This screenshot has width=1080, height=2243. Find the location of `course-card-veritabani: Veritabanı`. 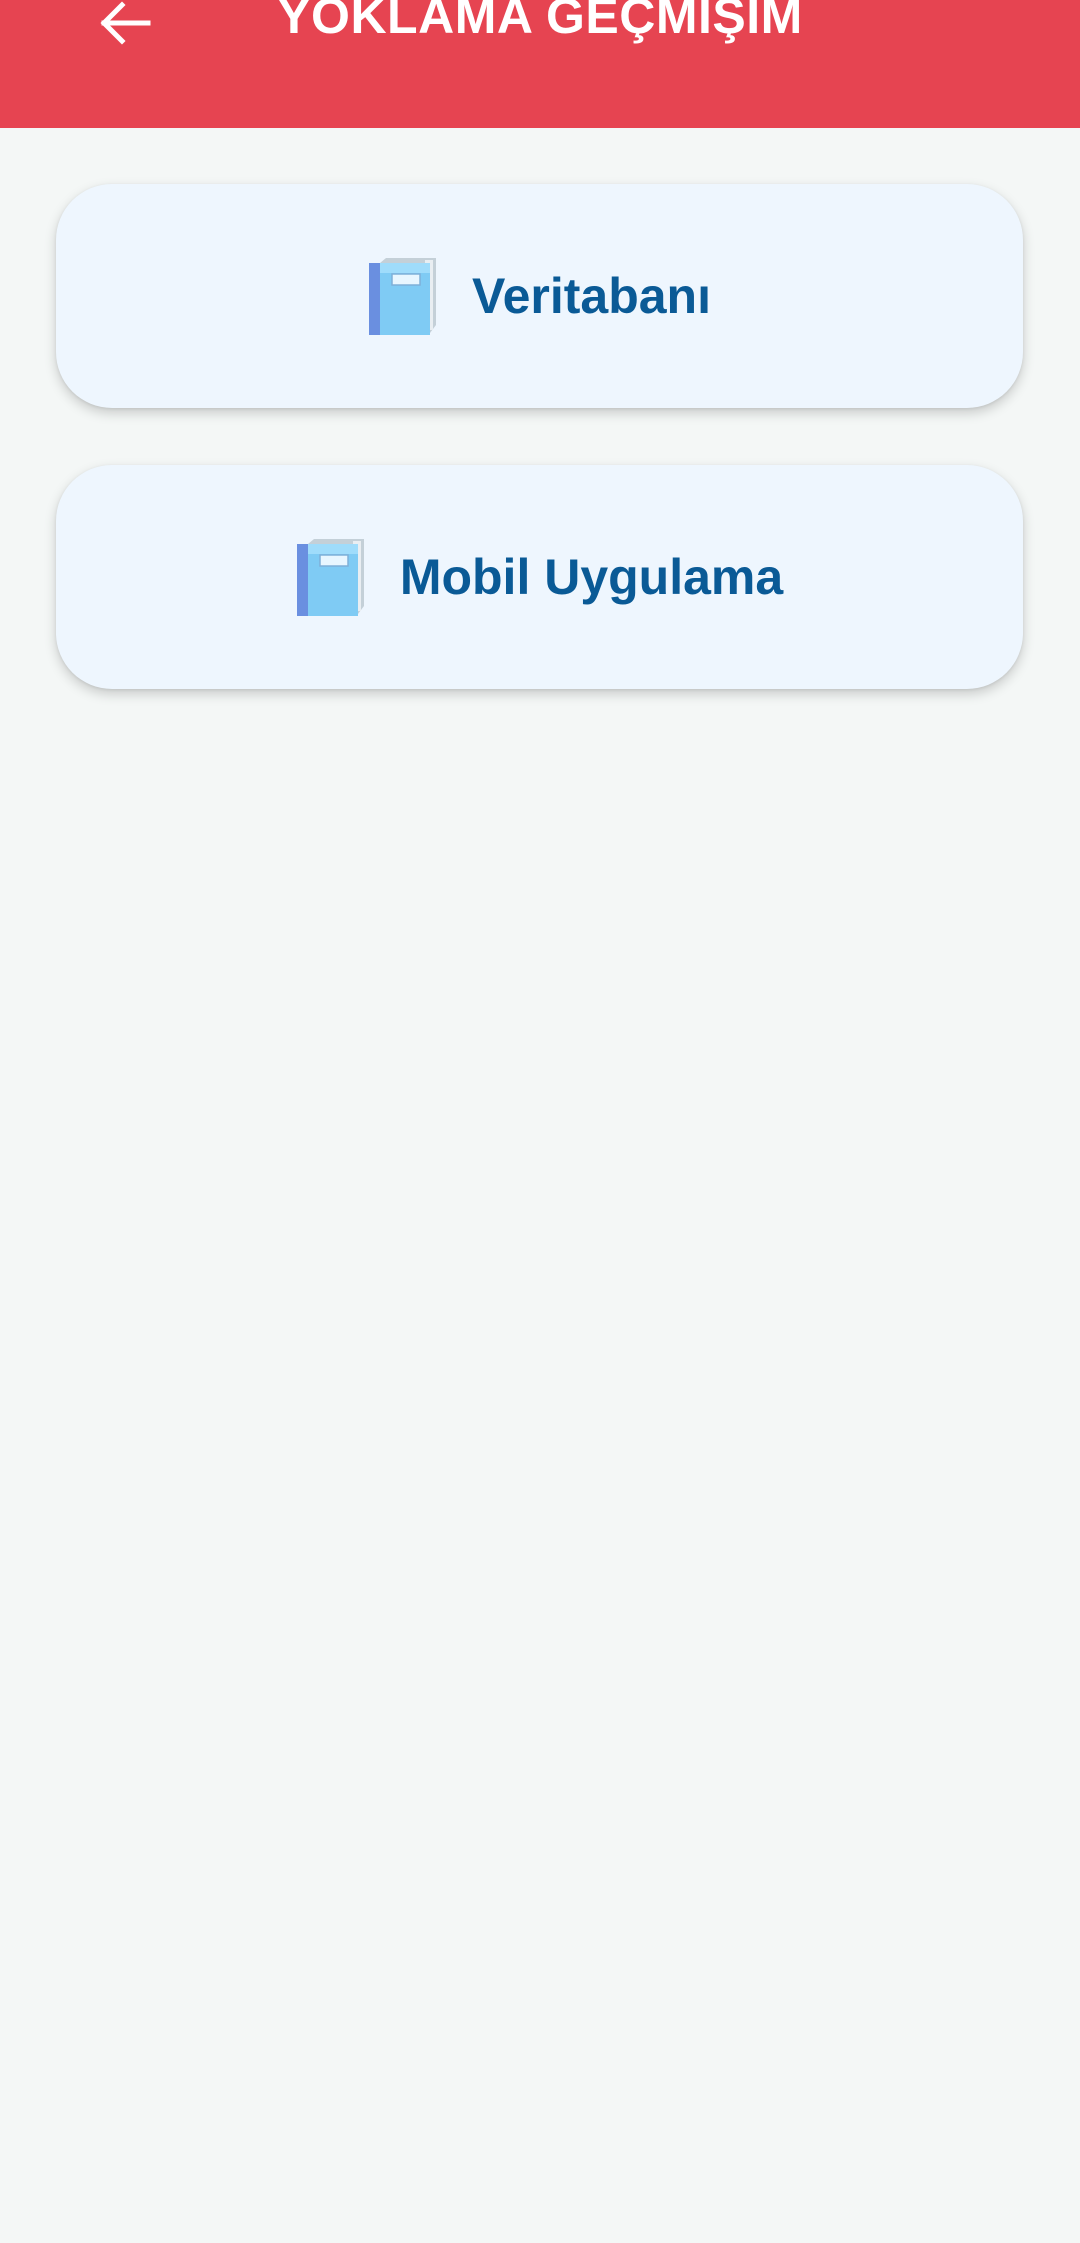

course-card-veritabani: Veritabanı is located at coordinates (539, 296).